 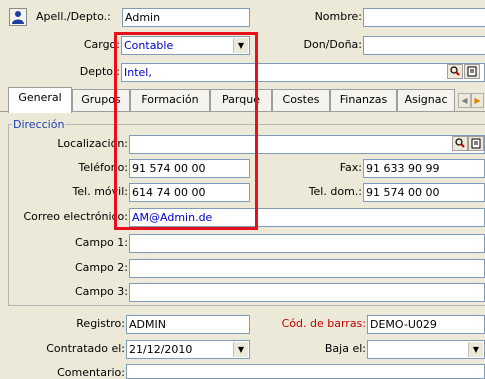 I want to click on fax-label: Fax:, so click(x=350, y=167).